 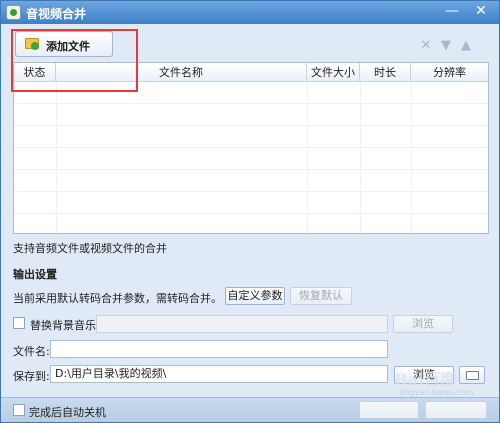 I want to click on auto-shutdown-label: 完成后自动关机, so click(x=67, y=412).